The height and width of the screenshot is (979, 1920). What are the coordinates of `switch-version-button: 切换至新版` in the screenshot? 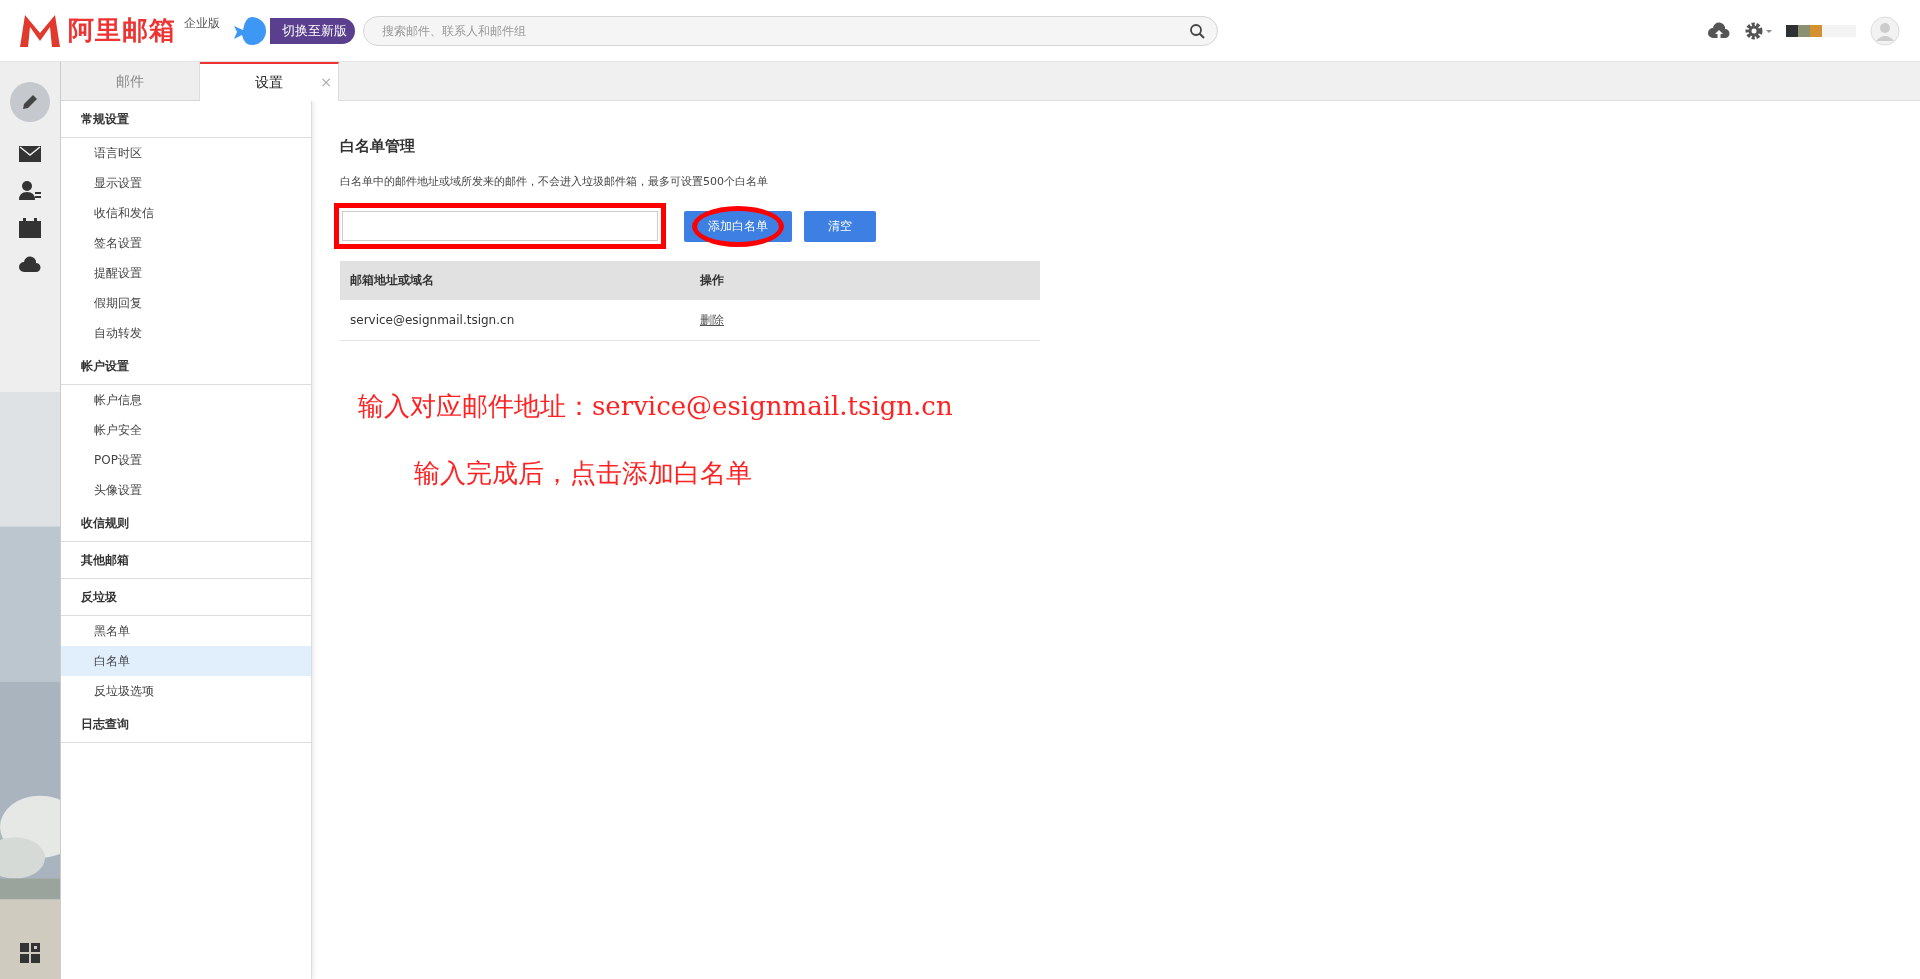 It's located at (312, 30).